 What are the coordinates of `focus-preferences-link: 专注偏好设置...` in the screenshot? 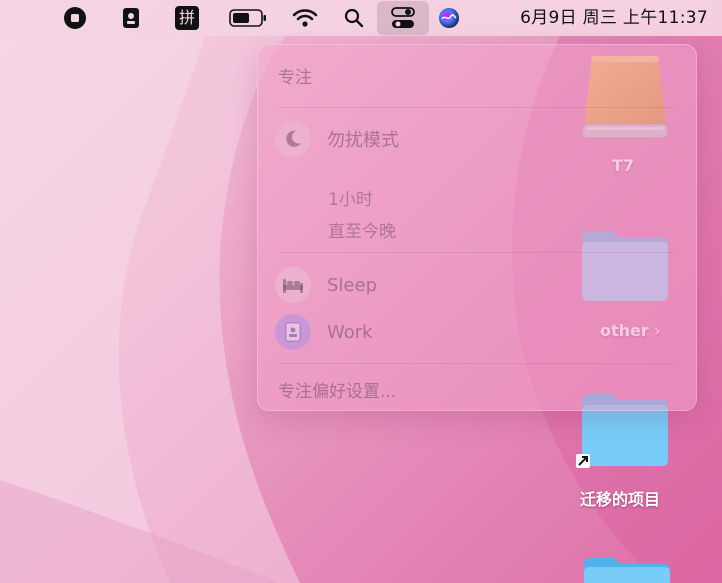 It's located at (337, 389).